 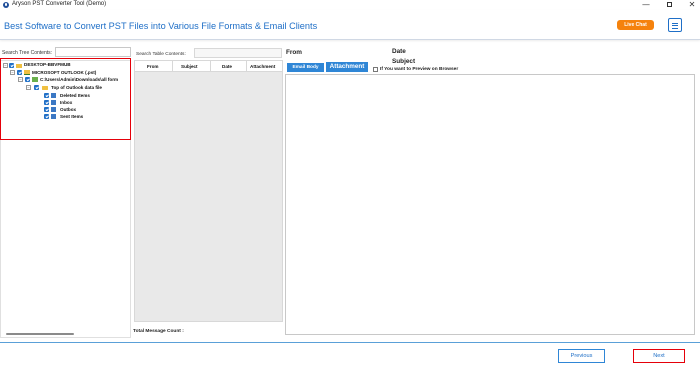 What do you see at coordinates (635, 25) in the screenshot?
I see `live-chat-button: Live Chat` at bounding box center [635, 25].